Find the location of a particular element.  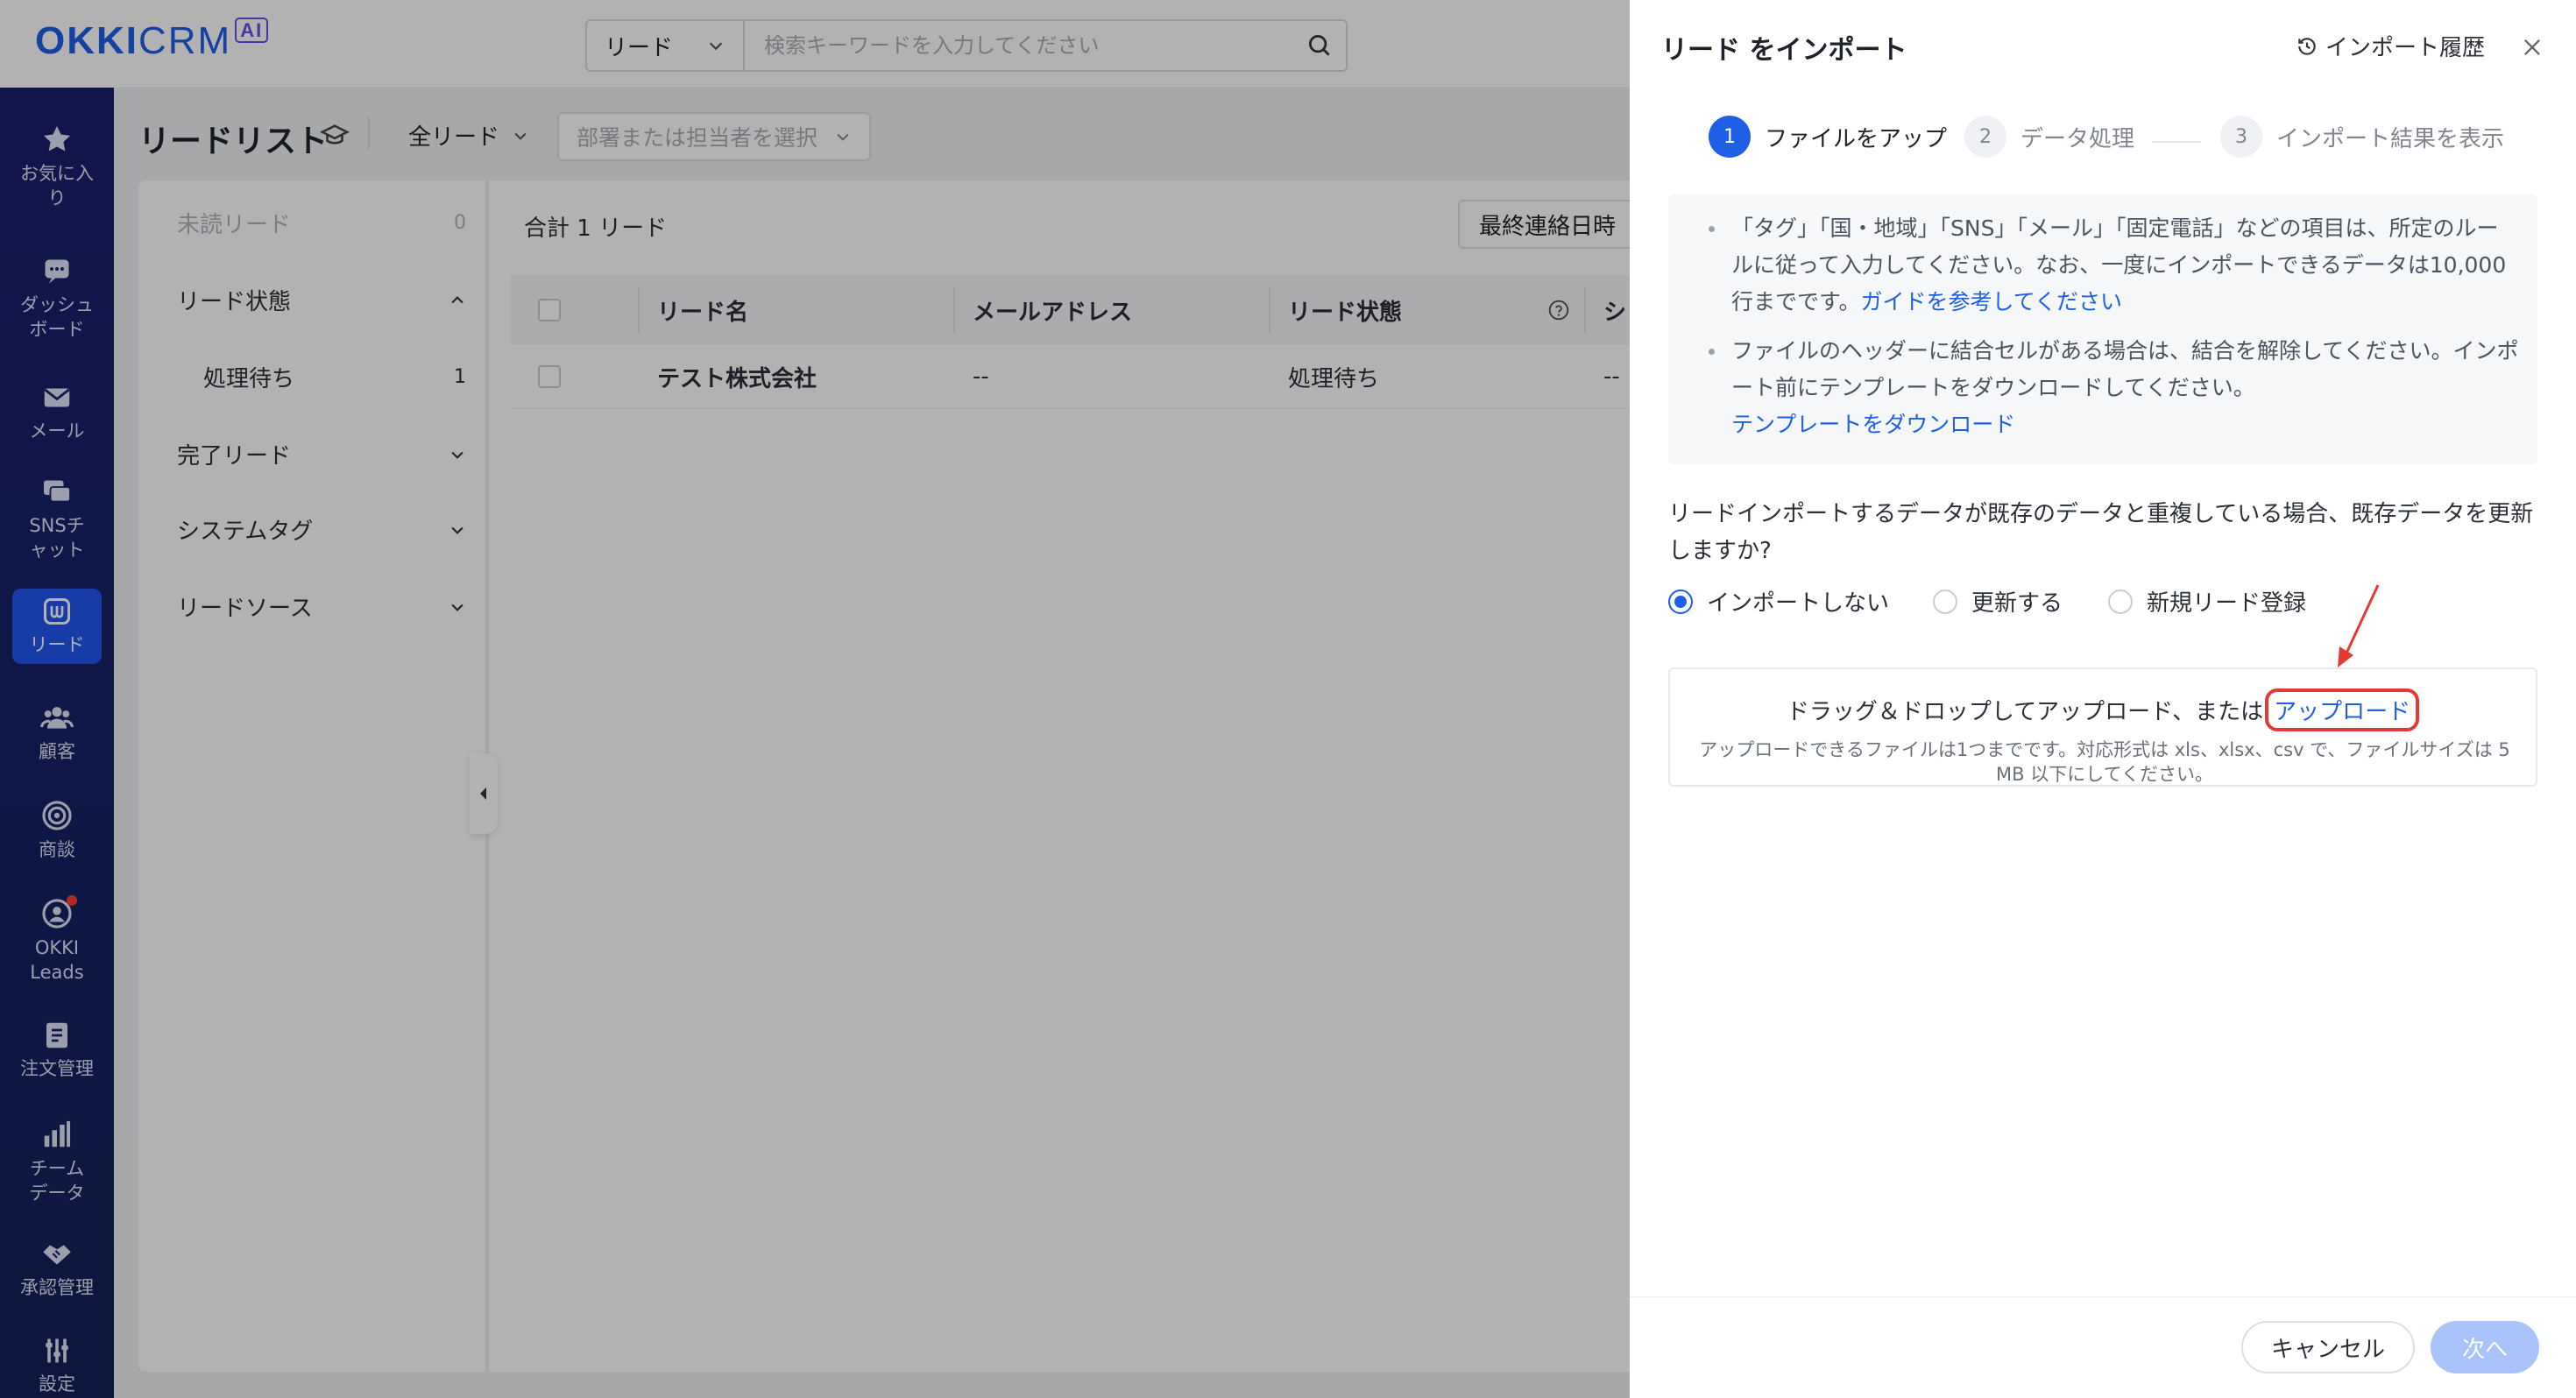

step-label: データ処理 is located at coordinates (2077, 138).